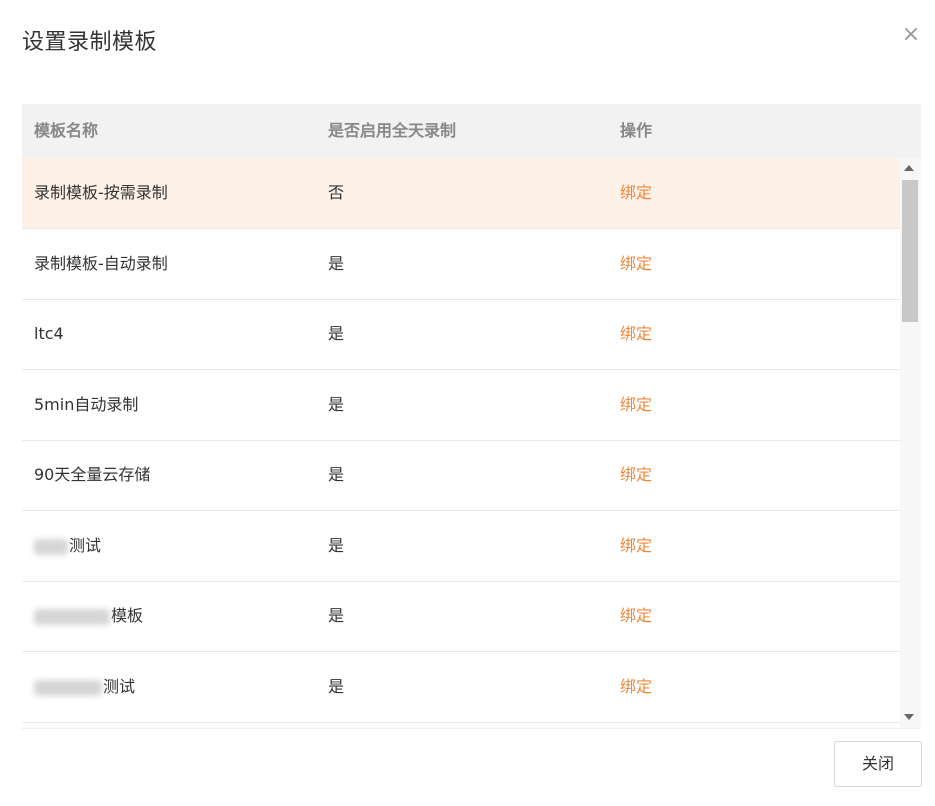 This screenshot has height=806, width=935. Describe the element at coordinates (636, 130) in the screenshot. I see `column-header-action: 操作` at that location.